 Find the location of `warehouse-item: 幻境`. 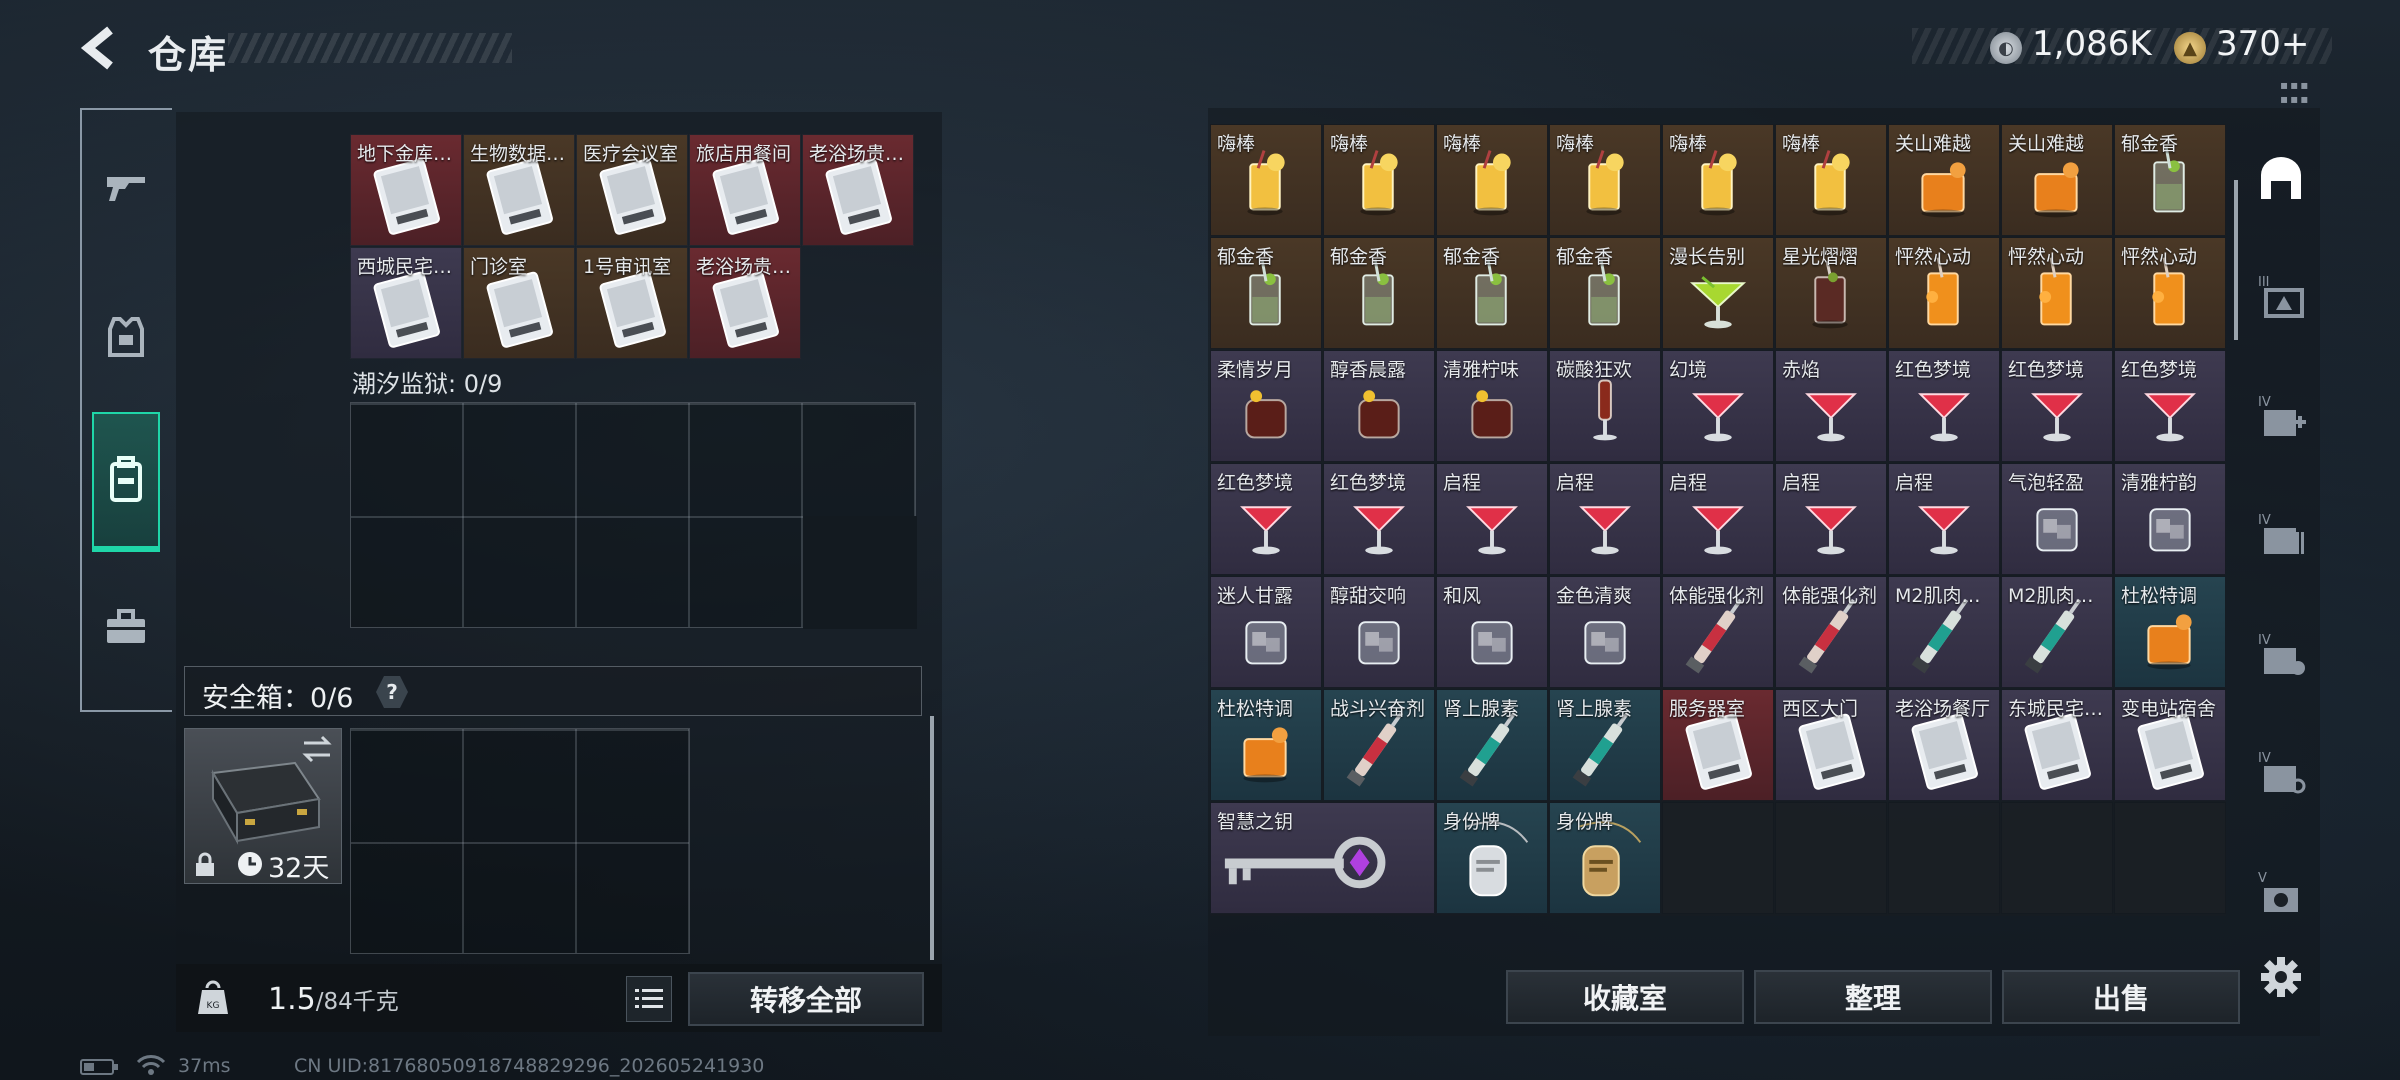

warehouse-item: 幻境 is located at coordinates (1718, 406).